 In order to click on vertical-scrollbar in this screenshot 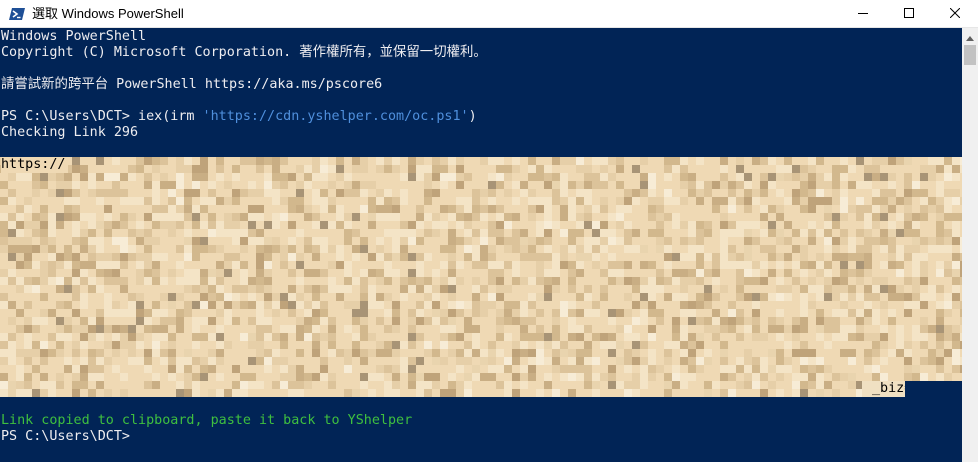, I will do `click(970, 245)`.